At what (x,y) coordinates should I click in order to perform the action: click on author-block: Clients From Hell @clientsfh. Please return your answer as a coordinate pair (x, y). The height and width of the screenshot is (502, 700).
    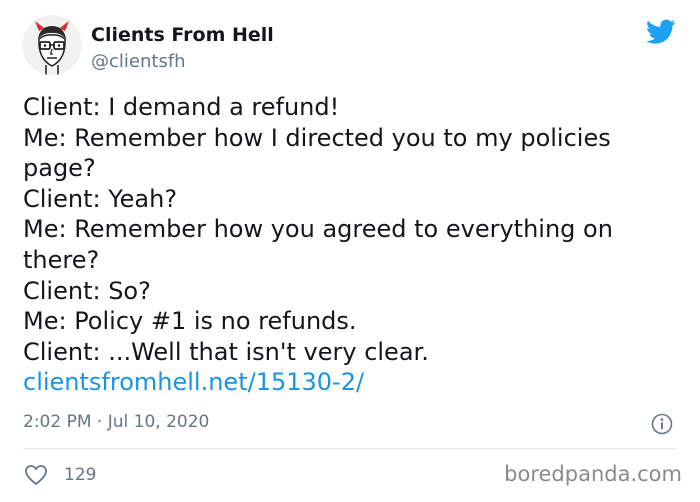
    Looking at the image, I should click on (182, 48).